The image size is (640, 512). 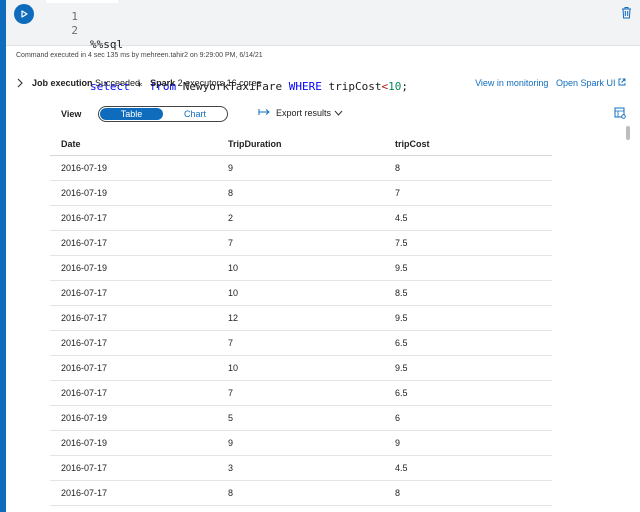 What do you see at coordinates (412, 144) in the screenshot?
I see `column-header-tripcost: tripCost` at bounding box center [412, 144].